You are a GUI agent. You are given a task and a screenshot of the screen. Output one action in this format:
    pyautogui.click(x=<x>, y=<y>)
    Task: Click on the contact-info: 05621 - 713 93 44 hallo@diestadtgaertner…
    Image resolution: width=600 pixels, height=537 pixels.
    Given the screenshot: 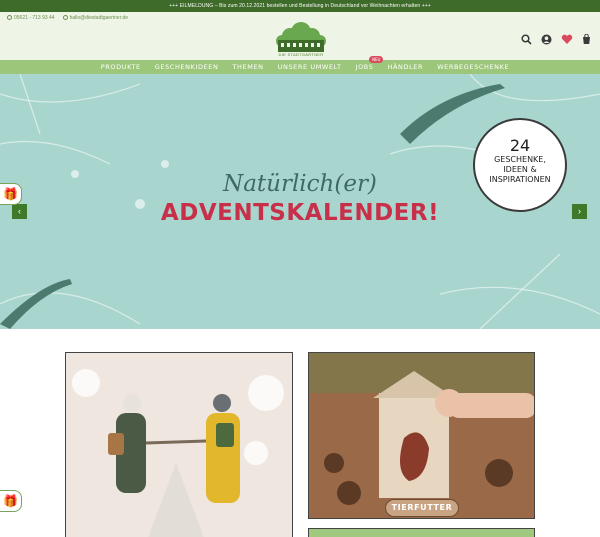 What is the action you would take?
    pyautogui.click(x=67, y=18)
    